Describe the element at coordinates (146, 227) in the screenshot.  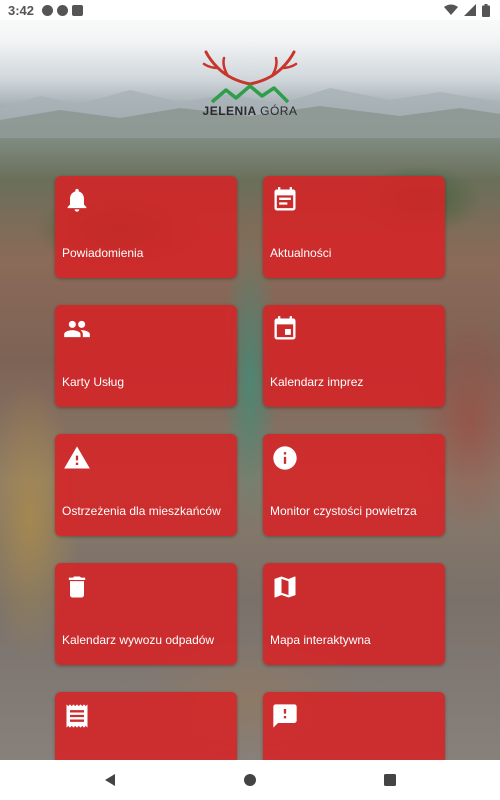
I see `tile-powiadomienia: Powiadomienia` at that location.